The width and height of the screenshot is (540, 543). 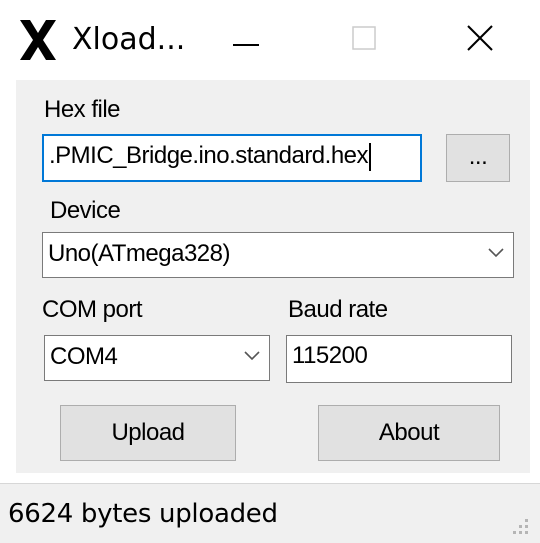 What do you see at coordinates (139, 253) in the screenshot?
I see `device-value: Uno(ATmega328)` at bounding box center [139, 253].